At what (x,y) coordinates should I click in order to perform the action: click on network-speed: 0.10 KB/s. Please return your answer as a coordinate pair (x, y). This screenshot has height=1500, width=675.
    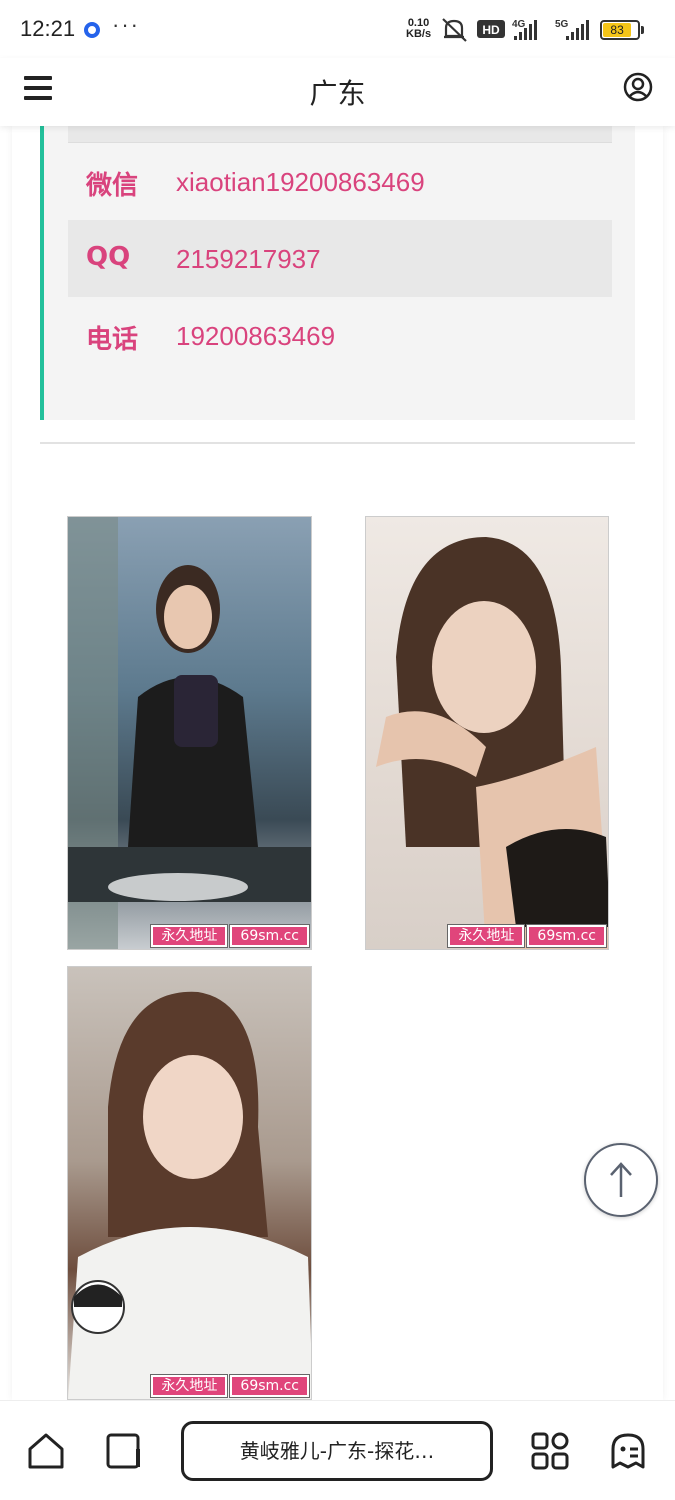
    Looking at the image, I should click on (418, 29).